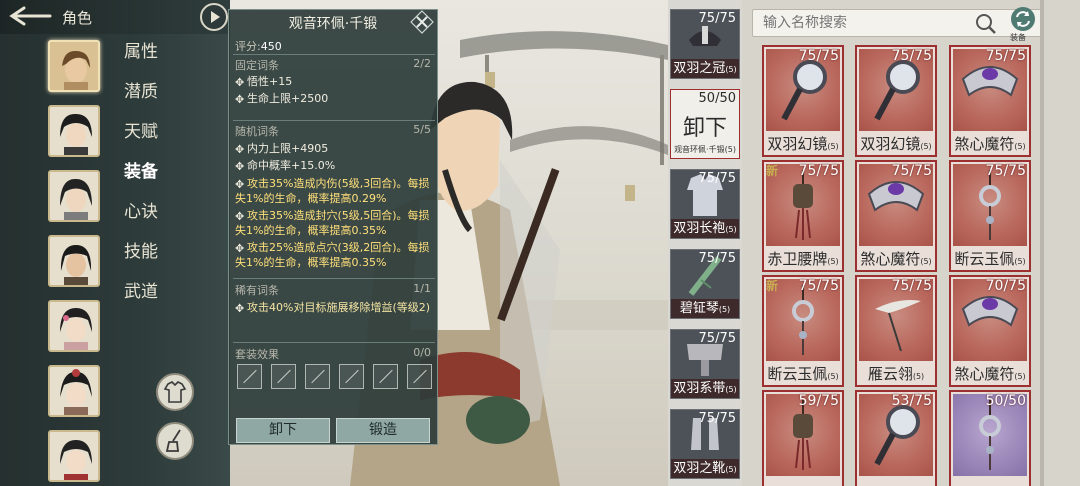 Image resolution: width=1080 pixels, height=486 pixels. What do you see at coordinates (141, 302) in the screenshot?
I see `tab-martial-way: 武道` at bounding box center [141, 302].